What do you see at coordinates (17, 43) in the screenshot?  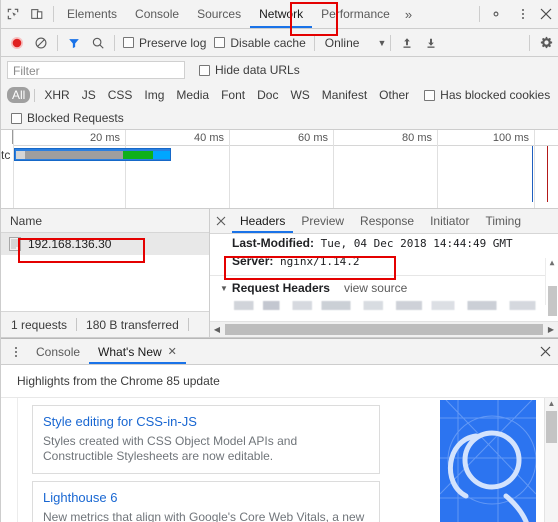 I see `record-button-icon` at bounding box center [17, 43].